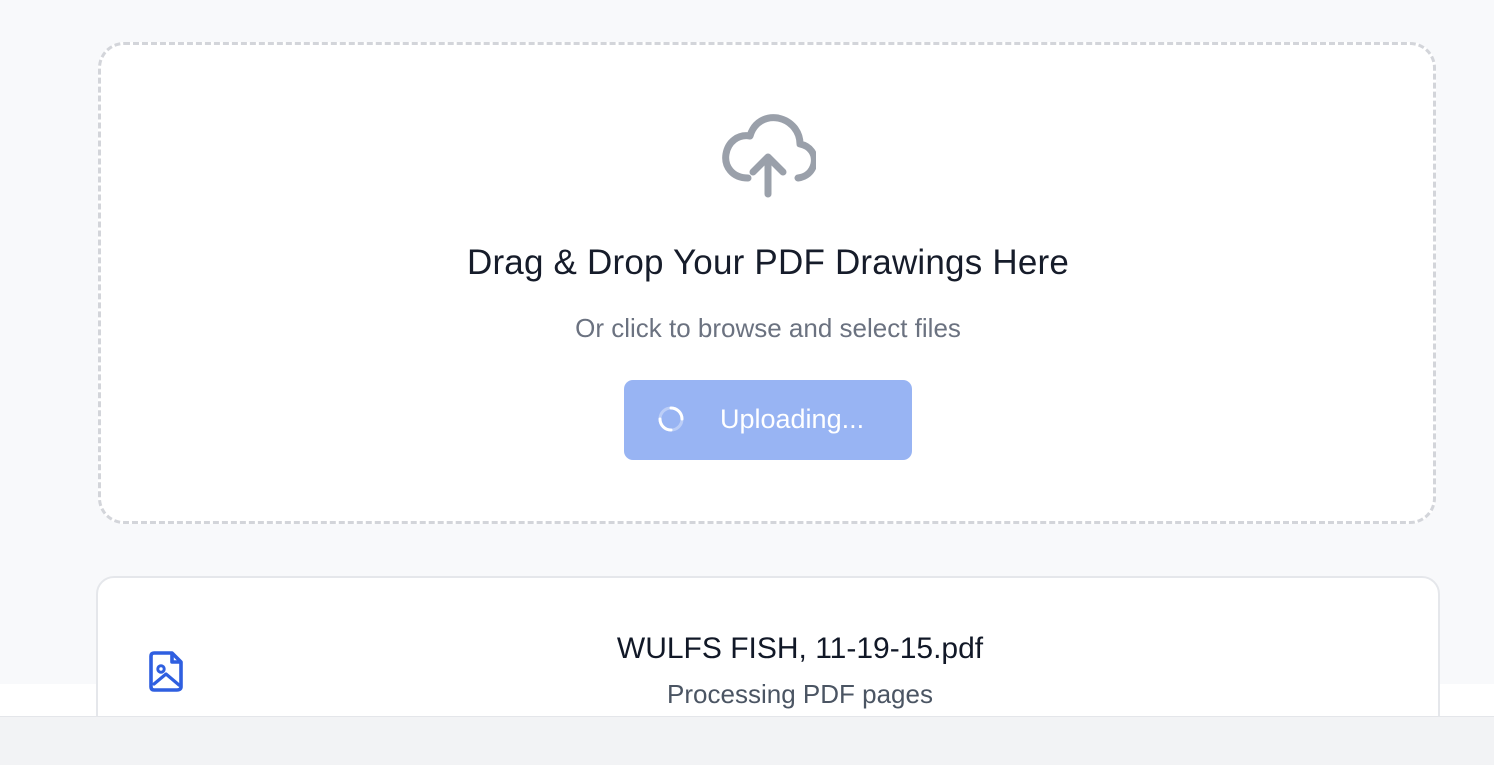 This screenshot has width=1494, height=765. Describe the element at coordinates (747, 740) in the screenshot. I see `bottom-bar` at that location.